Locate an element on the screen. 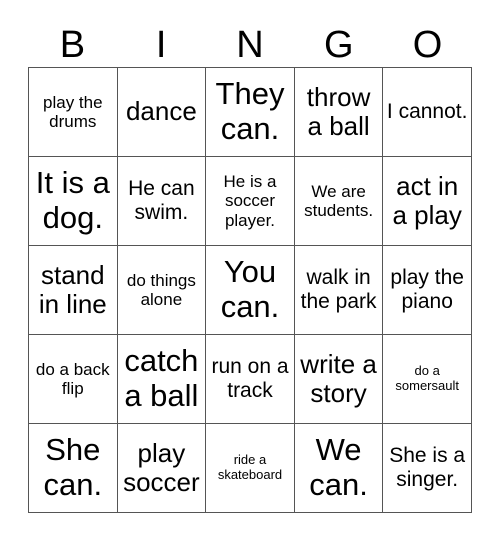 Image resolution: width=500 pixels, height=544 pixels. bingo-cell-text: We are students. is located at coordinates (339, 200).